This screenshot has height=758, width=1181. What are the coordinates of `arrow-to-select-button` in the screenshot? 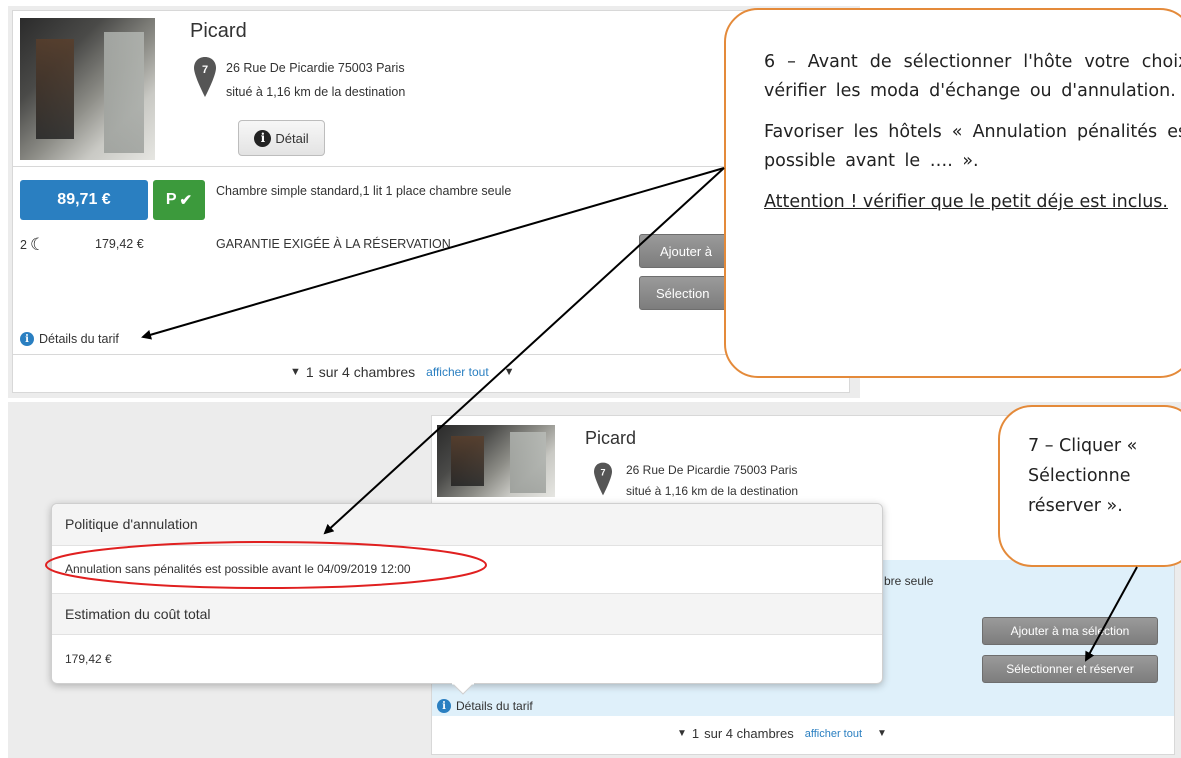 It's located at (1111, 614).